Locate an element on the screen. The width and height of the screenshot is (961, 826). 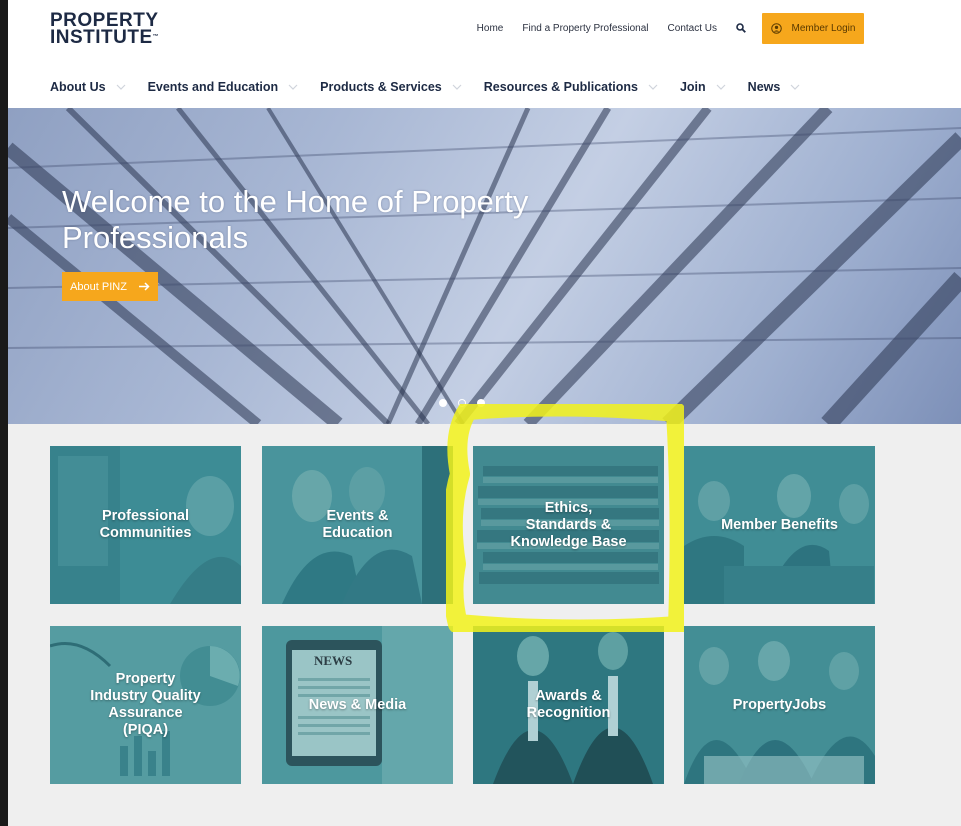
search-icon is located at coordinates (741, 28).